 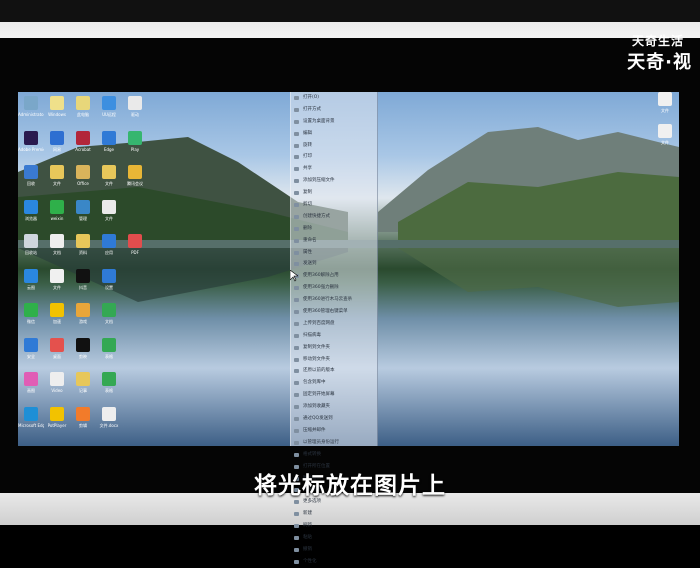 I want to click on desktop-icon: 画图, so click(x=31, y=387).